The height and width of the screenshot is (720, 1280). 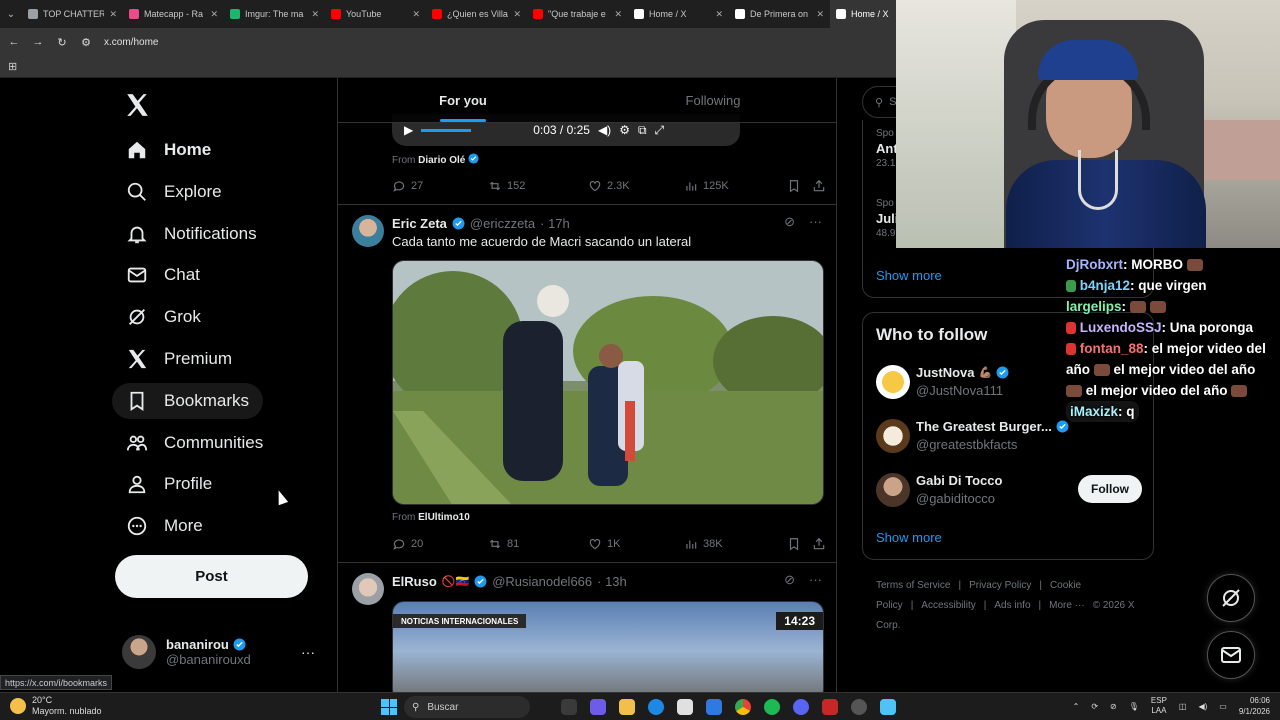 What do you see at coordinates (62, 42) in the screenshot?
I see `reload-icon: ↻` at bounding box center [62, 42].